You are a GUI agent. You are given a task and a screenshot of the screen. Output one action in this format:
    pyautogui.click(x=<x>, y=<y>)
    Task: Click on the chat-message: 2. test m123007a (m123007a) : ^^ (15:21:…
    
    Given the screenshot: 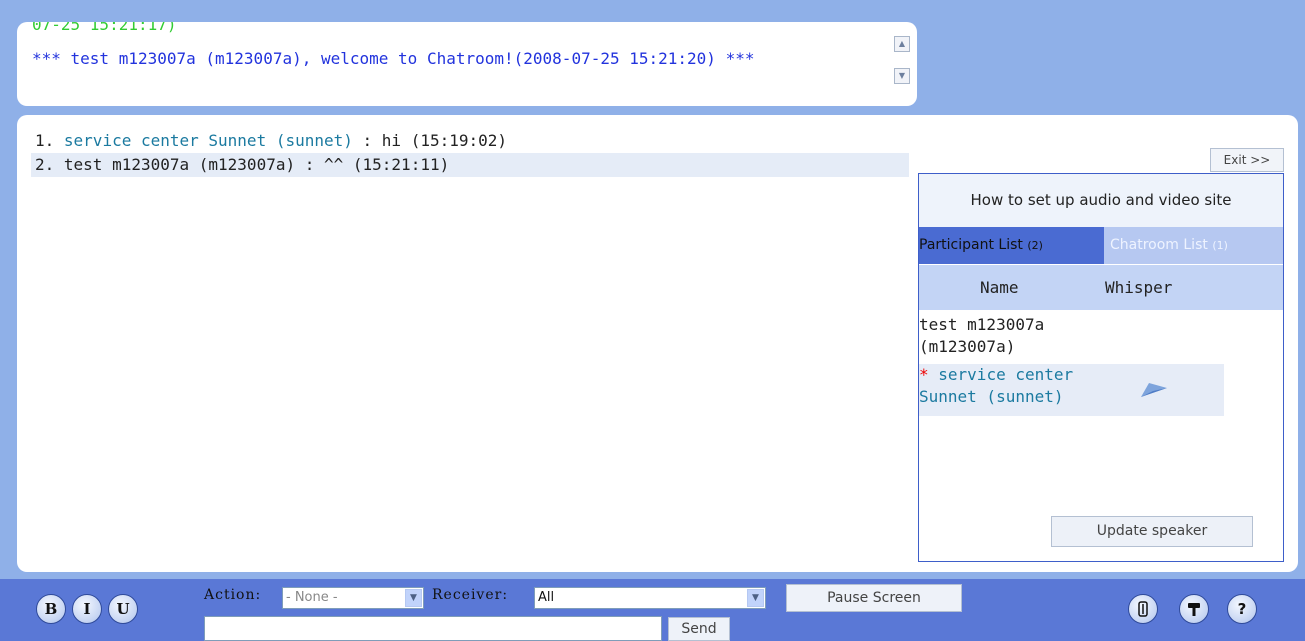 What is the action you would take?
    pyautogui.click(x=470, y=165)
    